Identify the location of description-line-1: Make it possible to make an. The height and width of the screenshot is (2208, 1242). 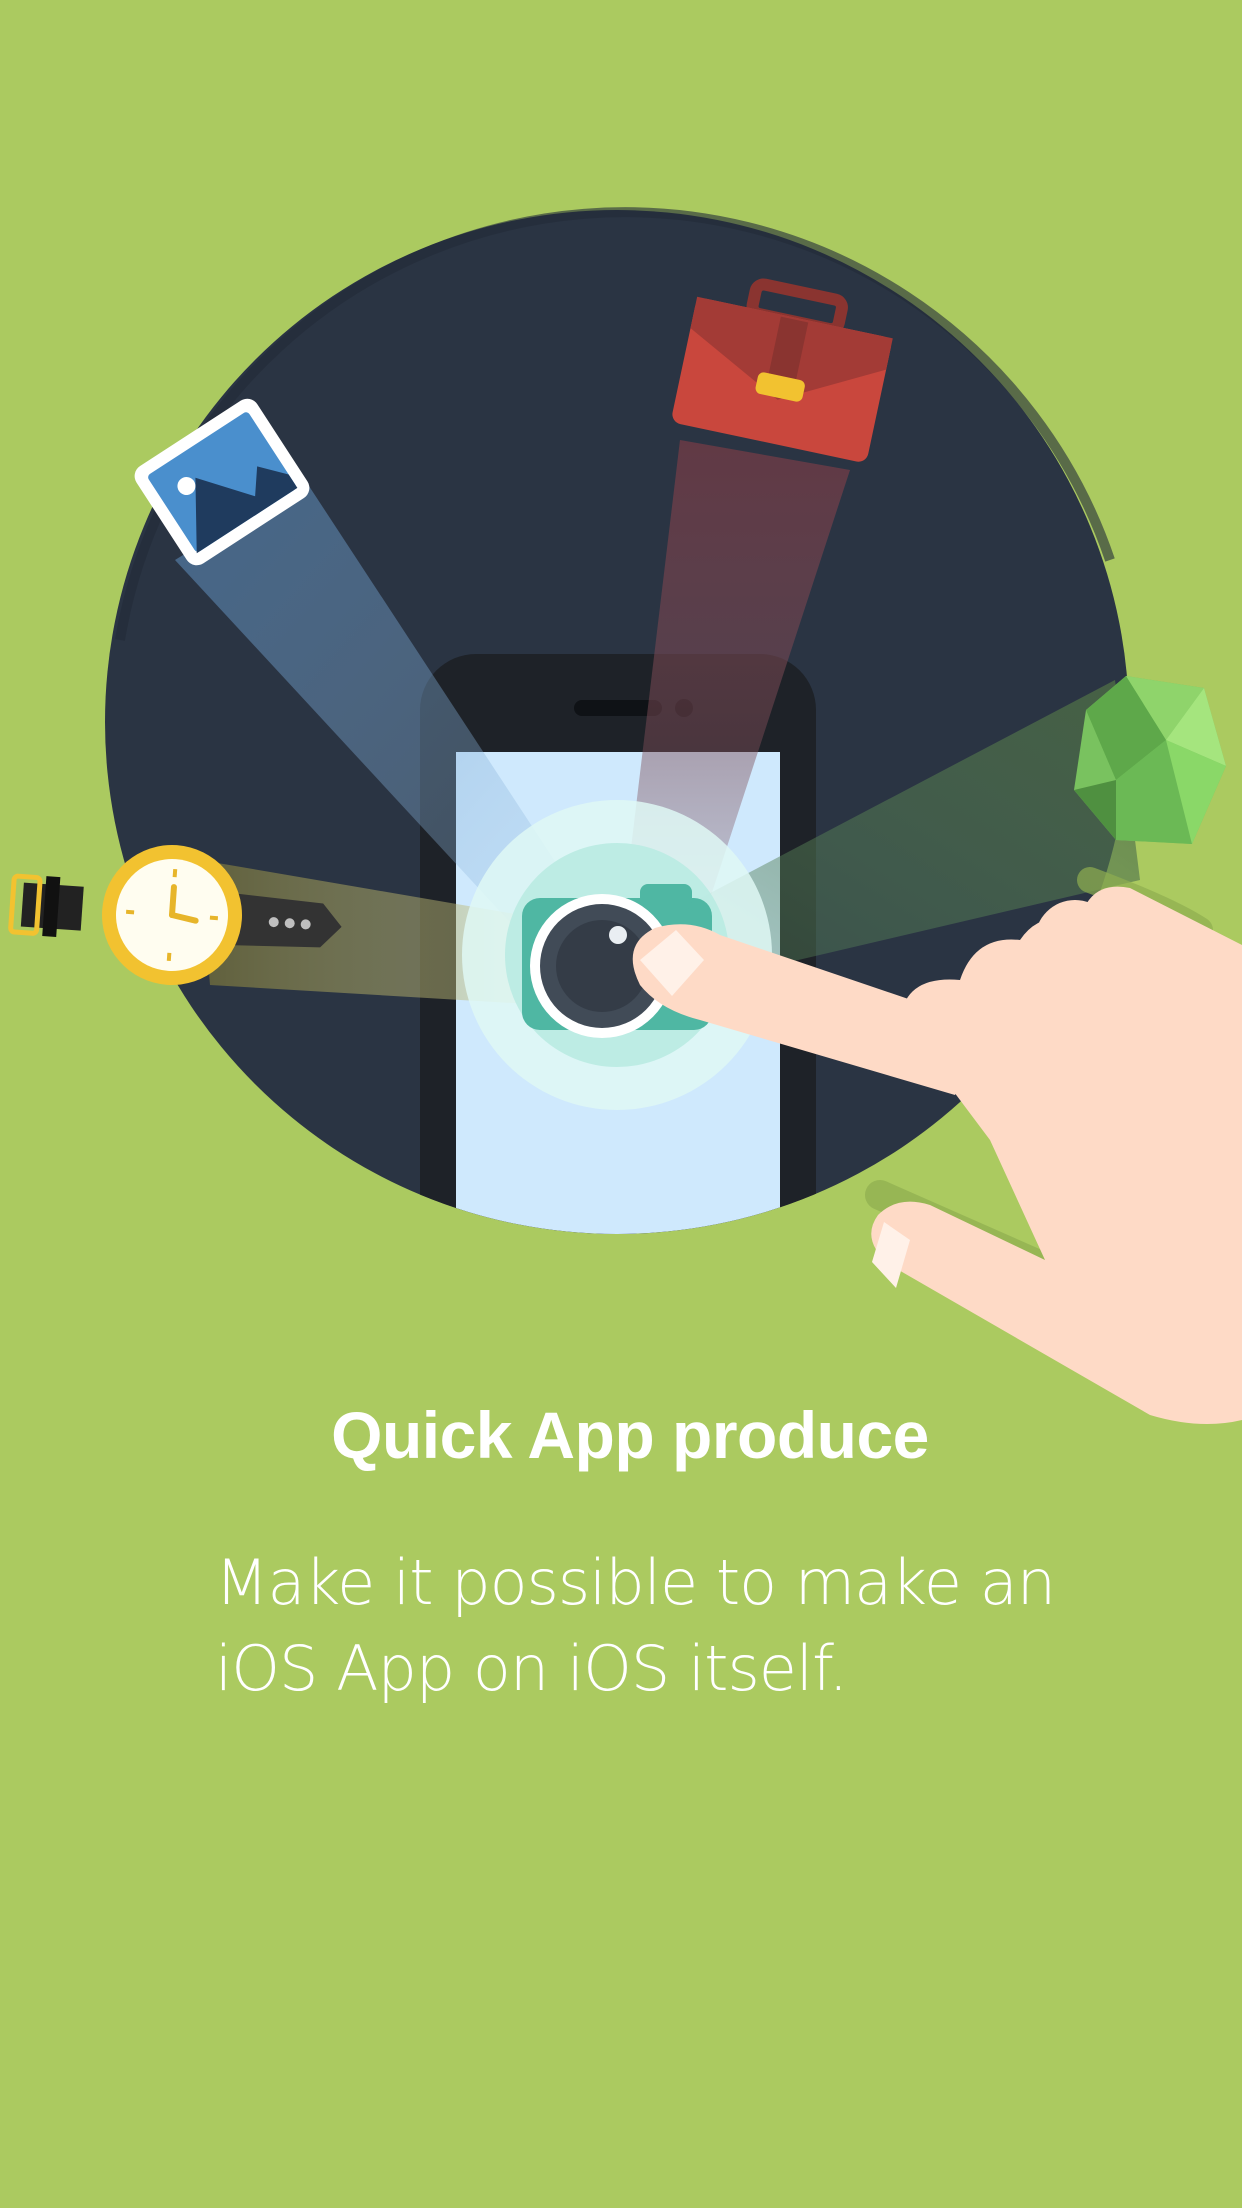
(635, 1582).